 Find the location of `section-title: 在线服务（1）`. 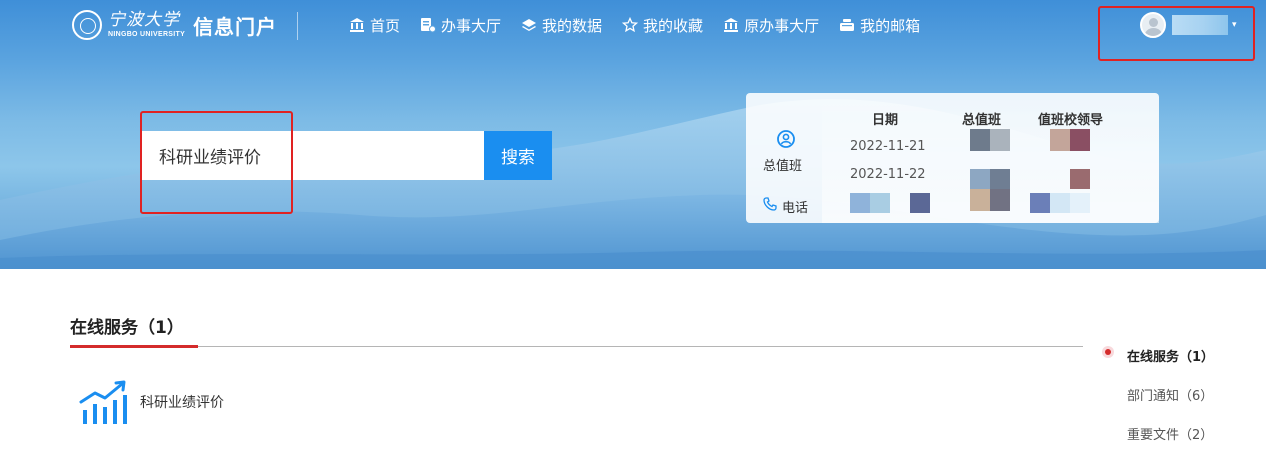

section-title: 在线服务（1） is located at coordinates (127, 328).